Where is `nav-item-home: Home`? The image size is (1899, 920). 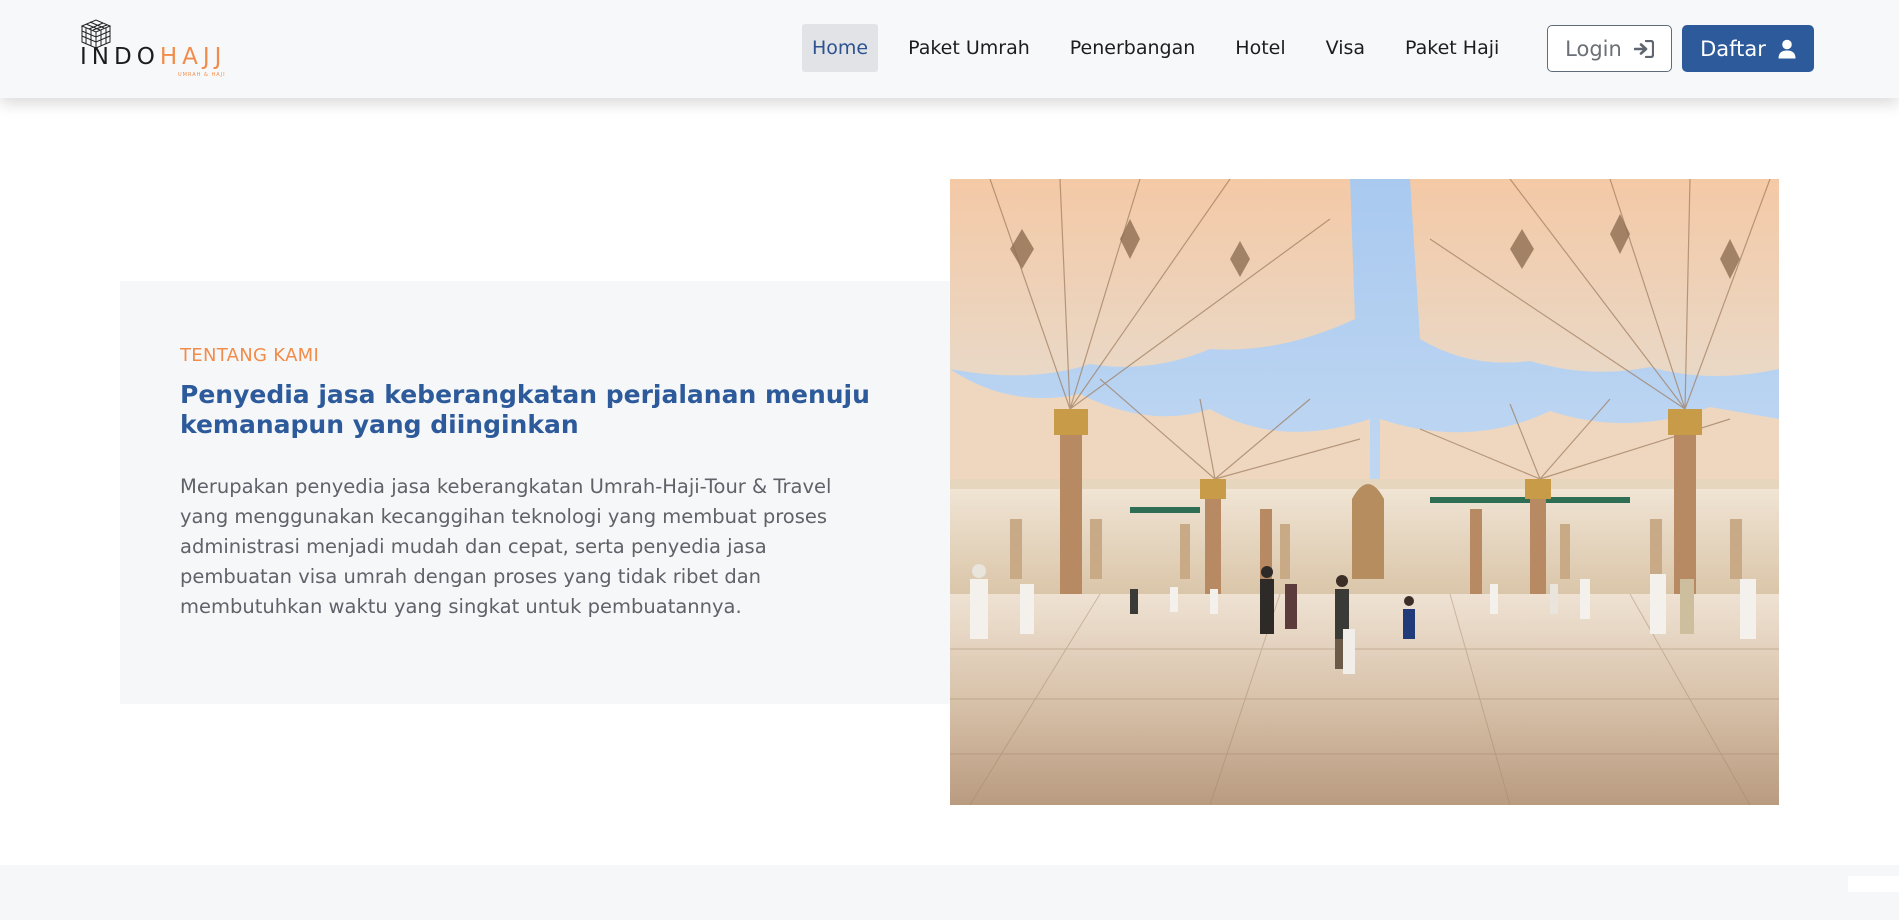
nav-item-home: Home is located at coordinates (840, 48).